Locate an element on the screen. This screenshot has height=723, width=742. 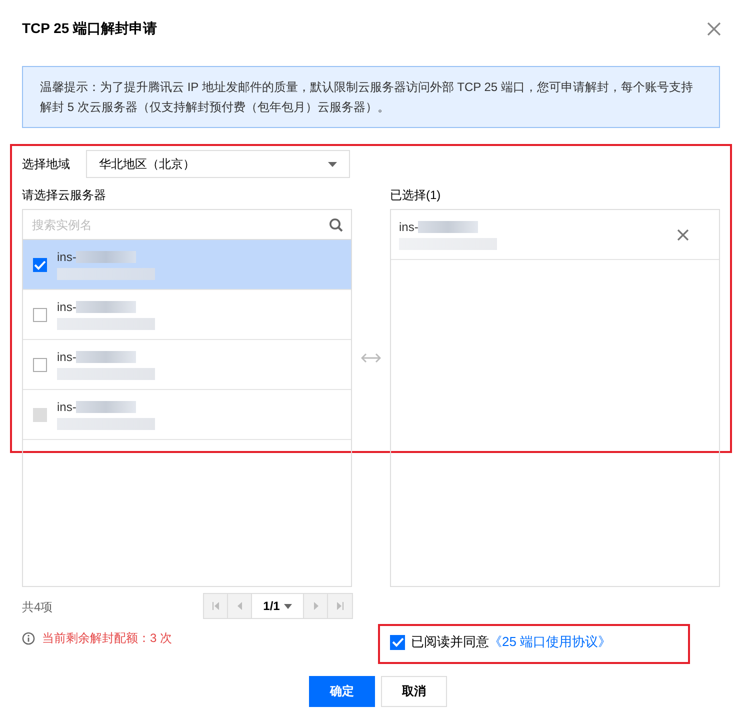
dialog-title: TCP 25 端口解封申请 is located at coordinates (90, 29).